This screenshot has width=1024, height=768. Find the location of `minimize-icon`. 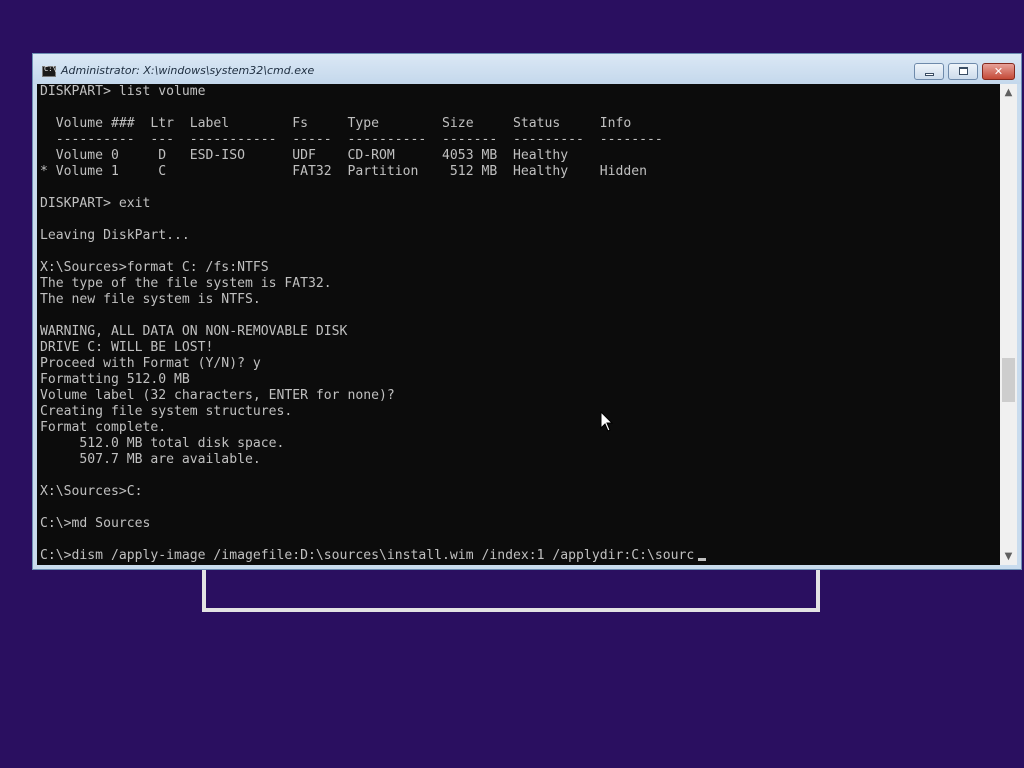

minimize-icon is located at coordinates (929, 74).